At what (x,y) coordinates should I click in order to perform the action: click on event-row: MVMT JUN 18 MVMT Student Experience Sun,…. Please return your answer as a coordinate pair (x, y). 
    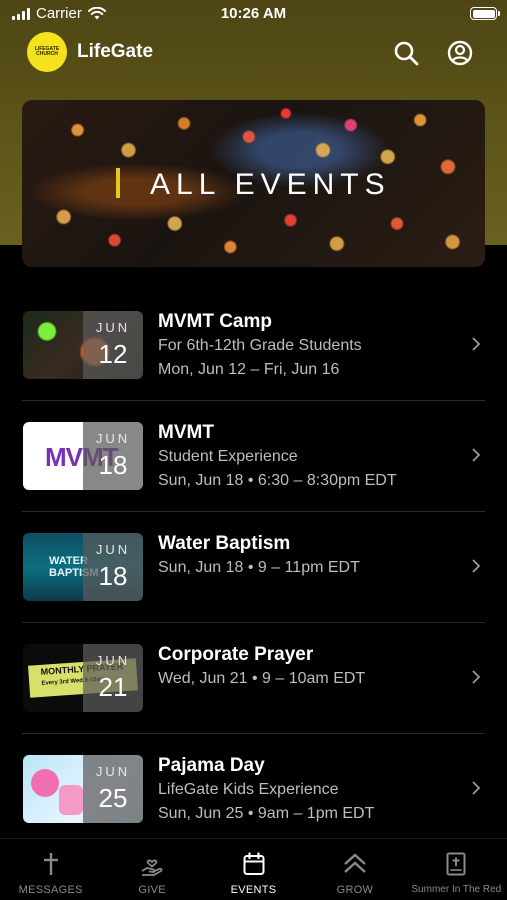
    Looking at the image, I should click on (253, 456).